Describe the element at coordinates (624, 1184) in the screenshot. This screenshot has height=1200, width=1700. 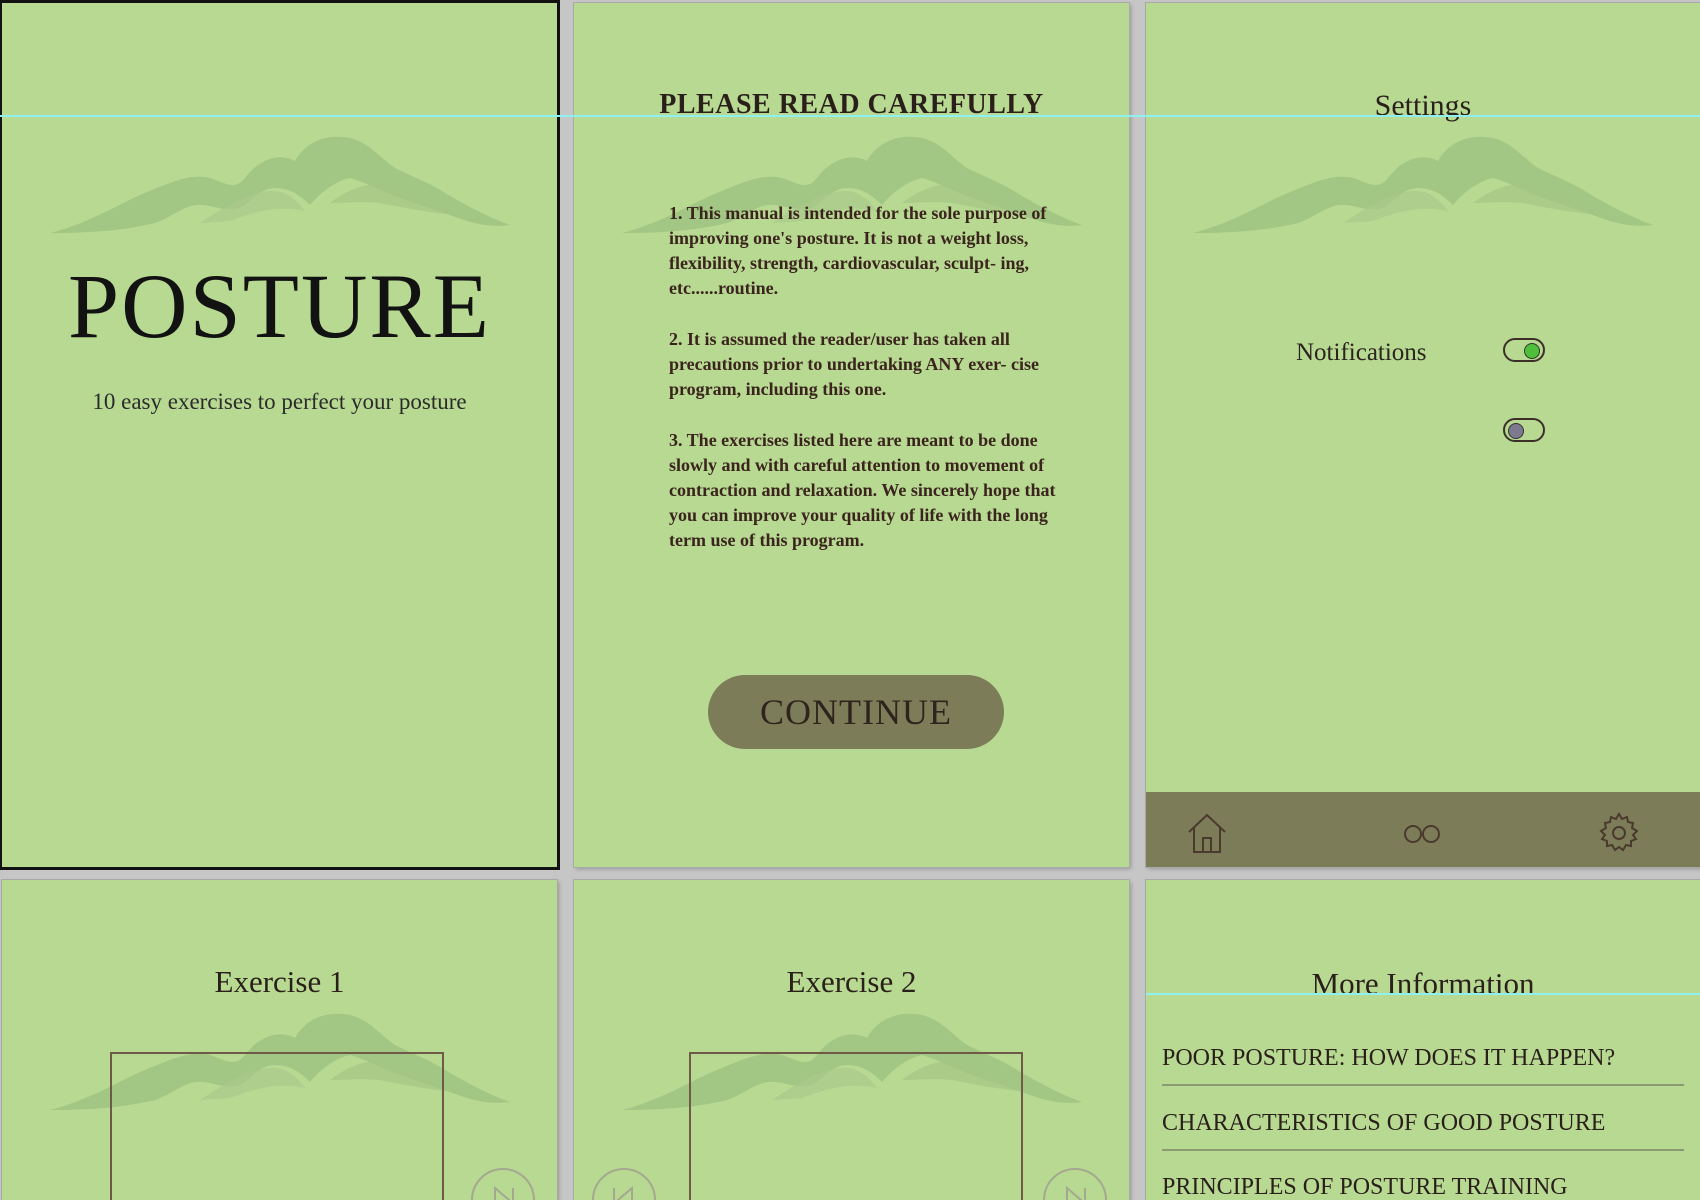
I see `previous-button` at that location.